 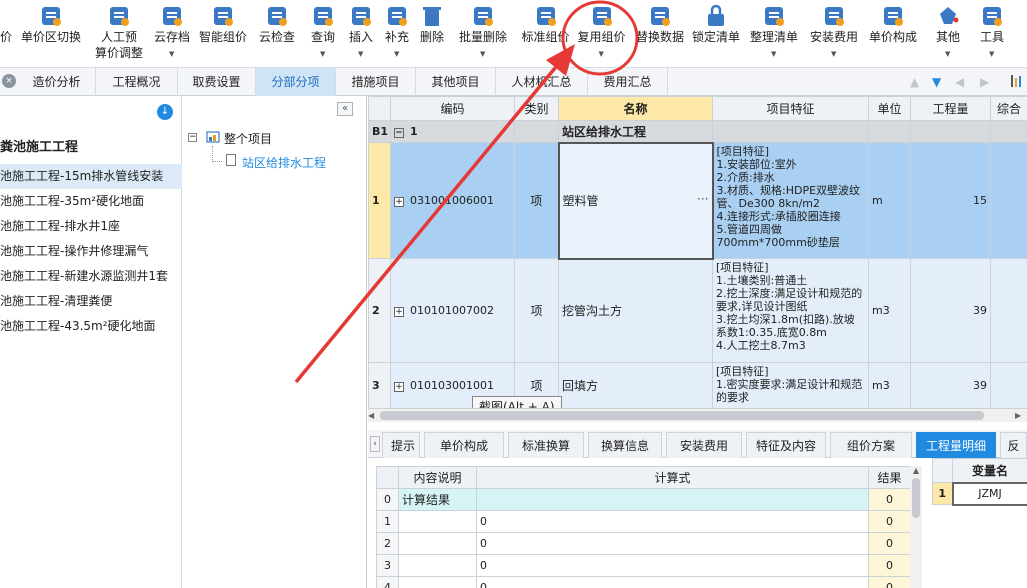 What do you see at coordinates (600, 38) in the screenshot?
I see `highlight-circle` at bounding box center [600, 38].